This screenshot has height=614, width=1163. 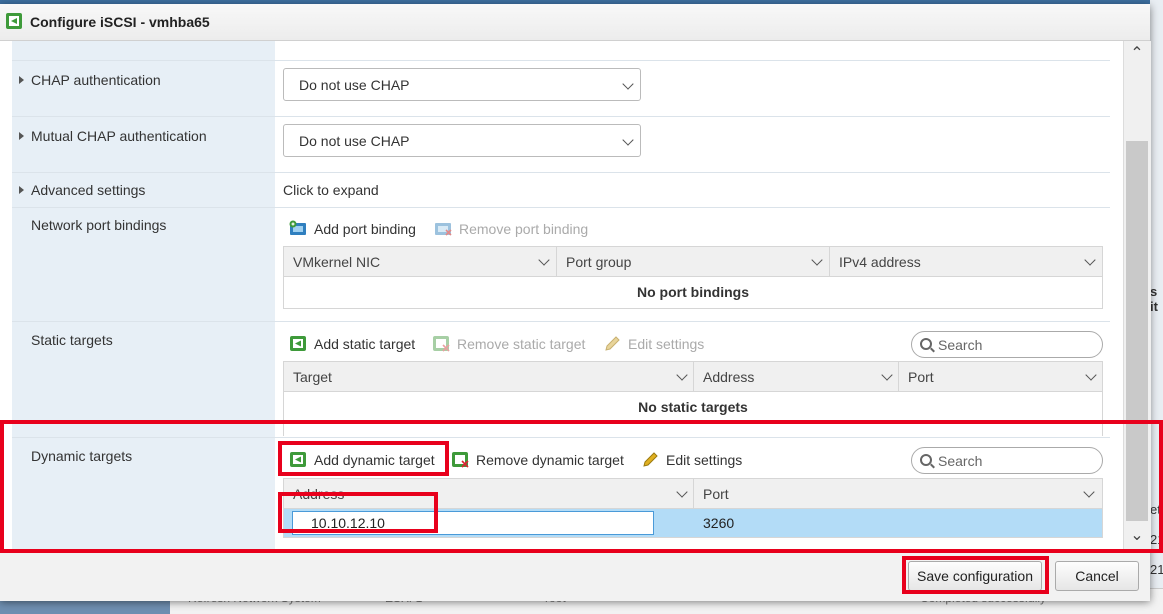 What do you see at coordinates (1156, 509) in the screenshot?
I see `background-text: ete` at bounding box center [1156, 509].